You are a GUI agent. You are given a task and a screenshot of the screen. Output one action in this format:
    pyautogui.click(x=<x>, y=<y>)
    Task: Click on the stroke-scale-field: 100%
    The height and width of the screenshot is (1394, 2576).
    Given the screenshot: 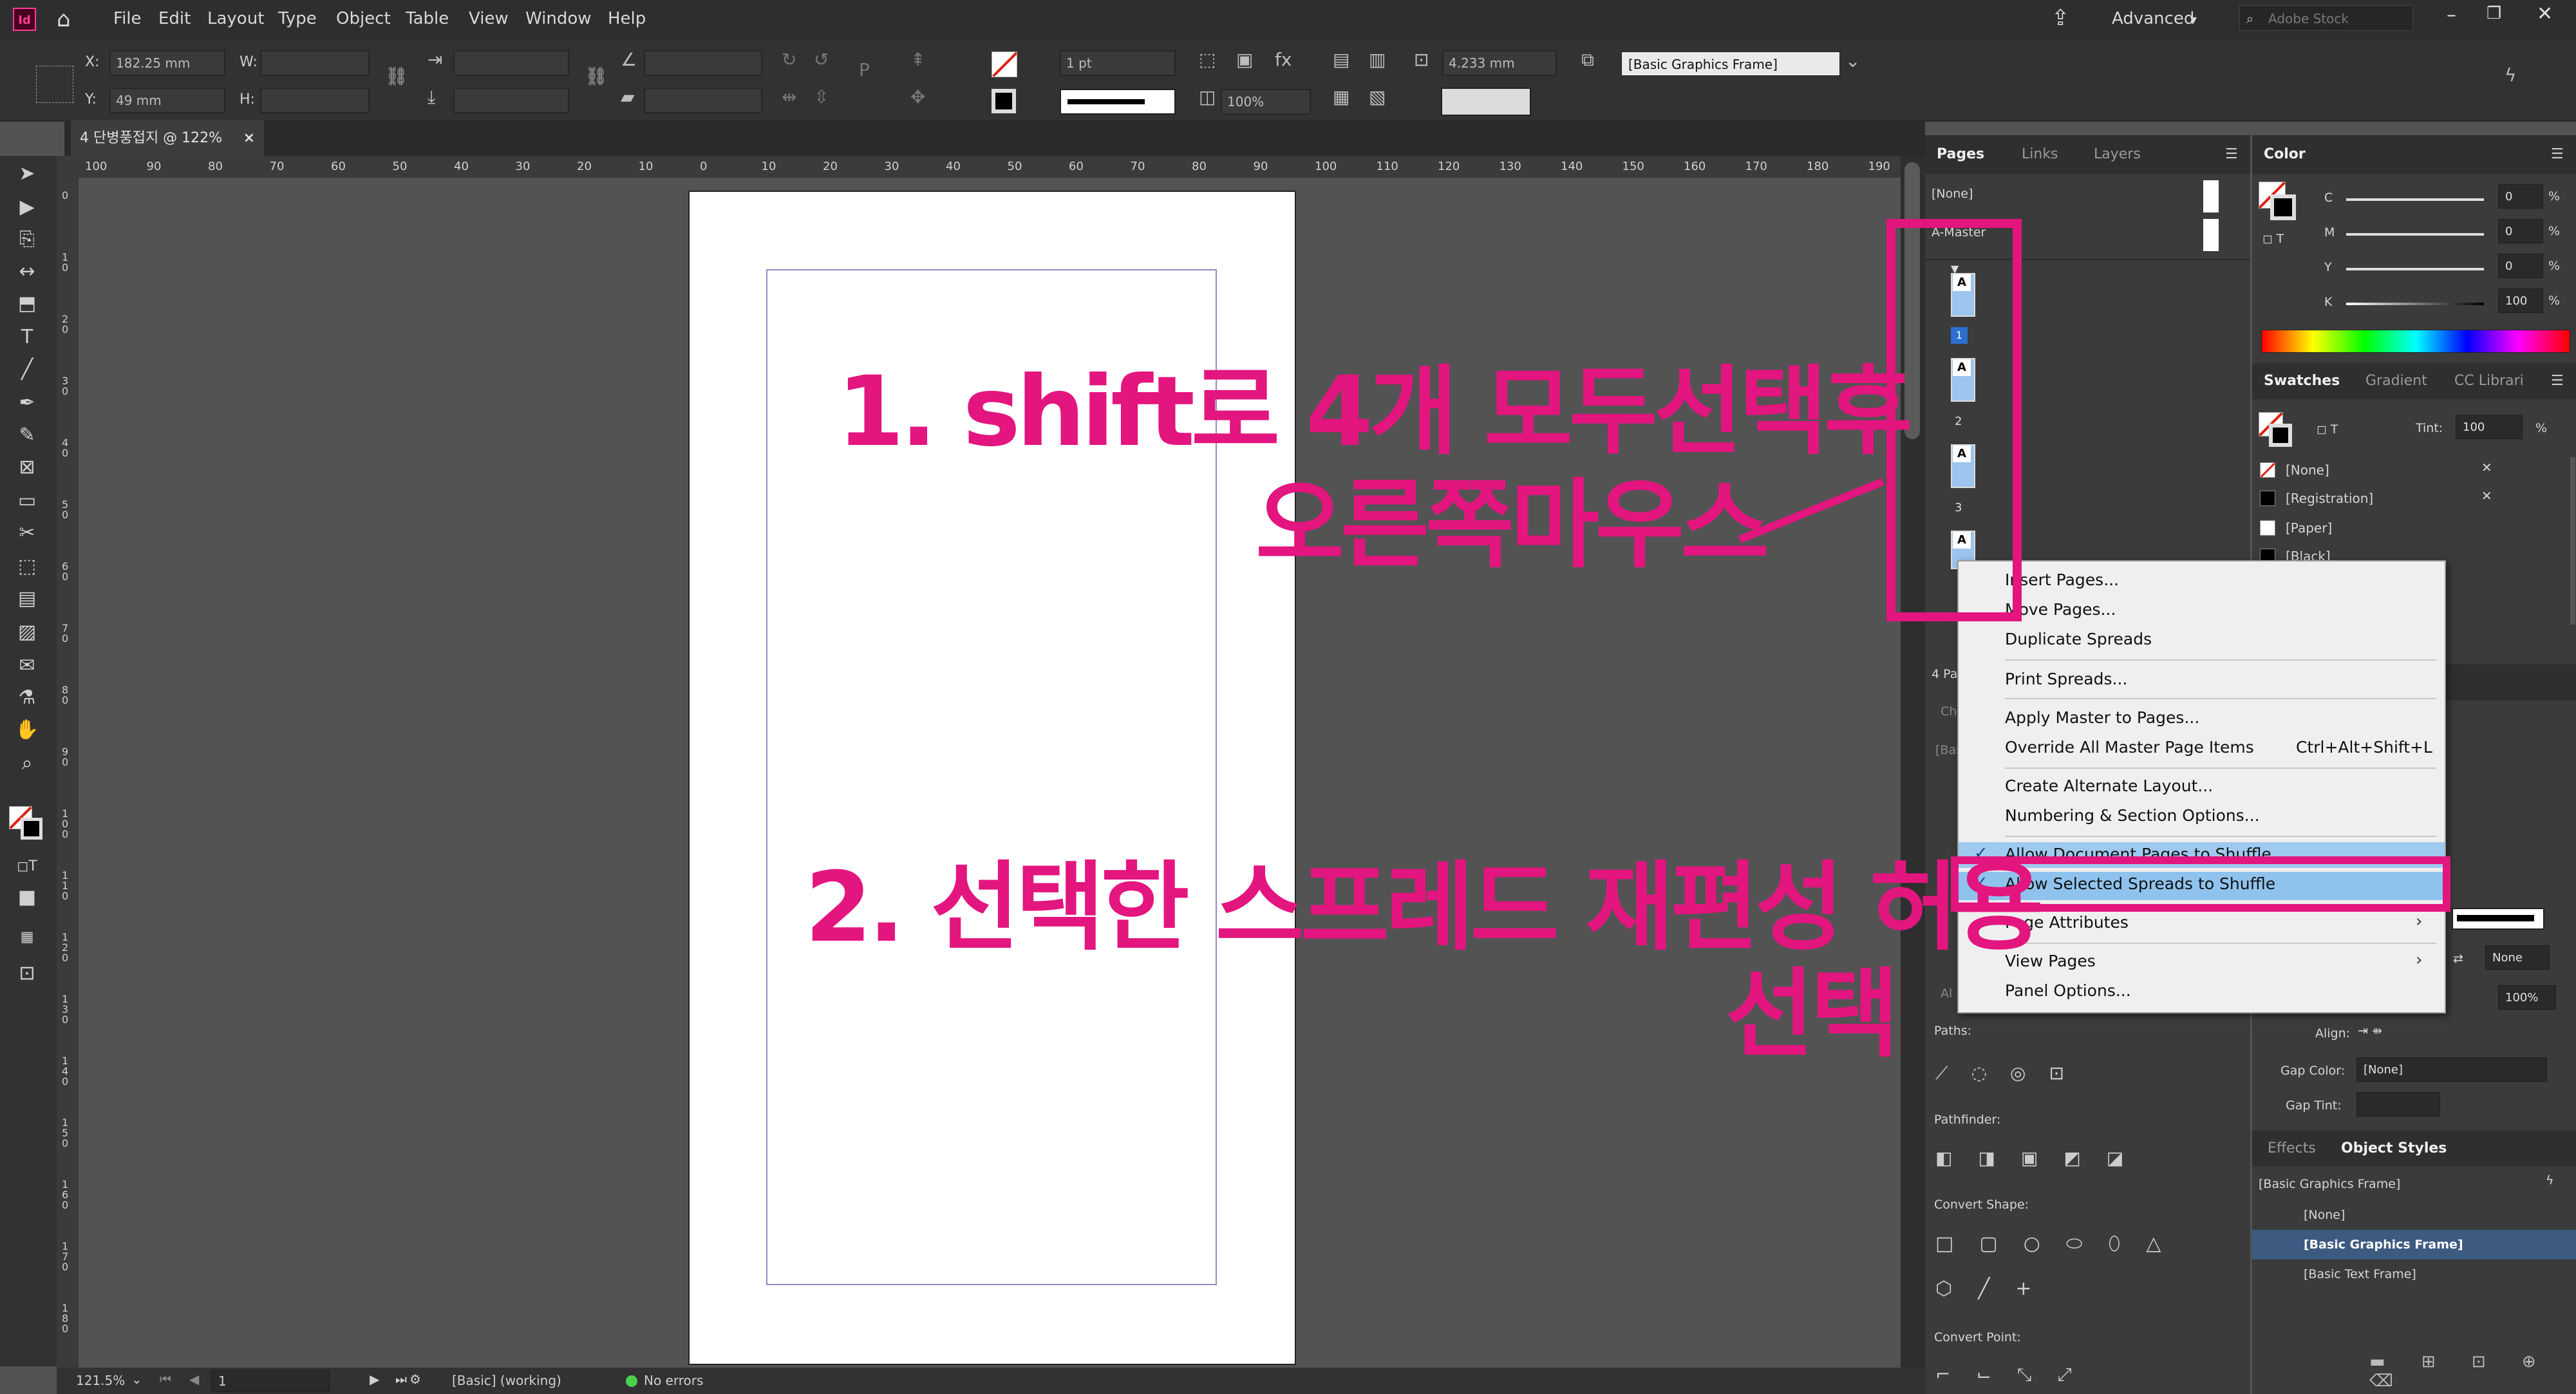 What is the action you would take?
    pyautogui.click(x=2527, y=997)
    